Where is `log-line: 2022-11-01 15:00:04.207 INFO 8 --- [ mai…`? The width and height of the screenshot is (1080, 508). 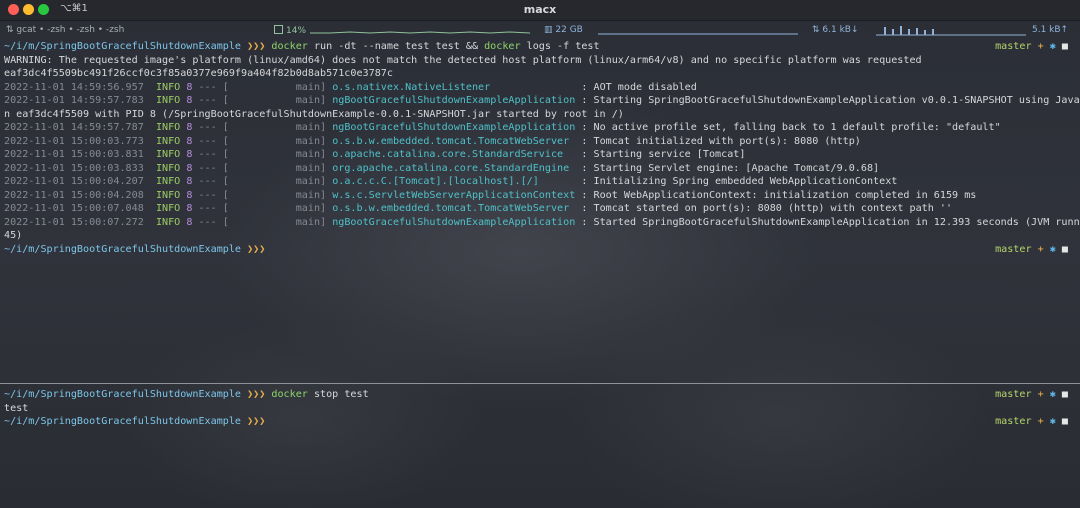
log-line: 2022-11-01 15:00:04.207 INFO 8 --- [ mai… is located at coordinates (450, 181).